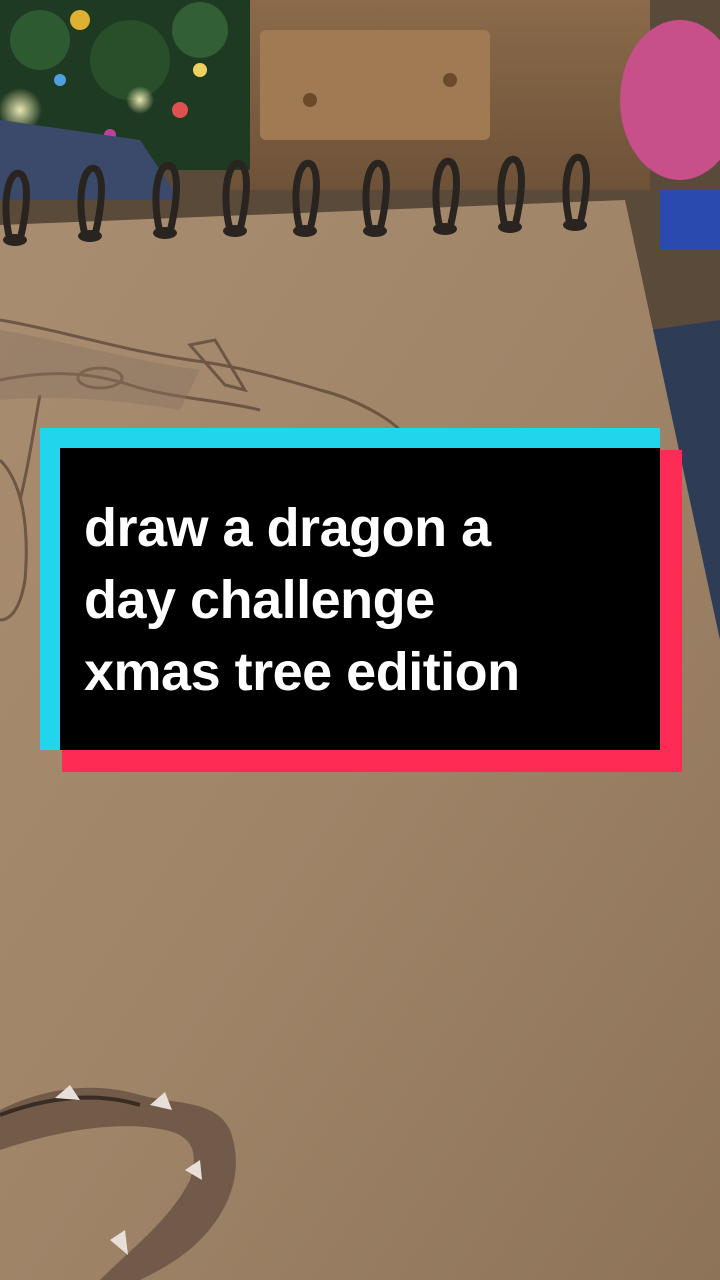  Describe the element at coordinates (287, 528) in the screenshot. I see `caption-line-1: draw a dragon a` at that location.